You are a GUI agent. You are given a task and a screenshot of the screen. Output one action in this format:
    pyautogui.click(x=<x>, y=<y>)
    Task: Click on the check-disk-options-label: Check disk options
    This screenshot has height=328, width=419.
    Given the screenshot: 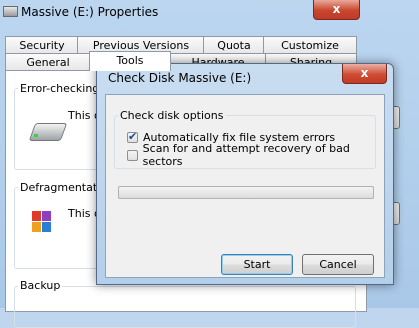 What is the action you would take?
    pyautogui.click(x=172, y=115)
    